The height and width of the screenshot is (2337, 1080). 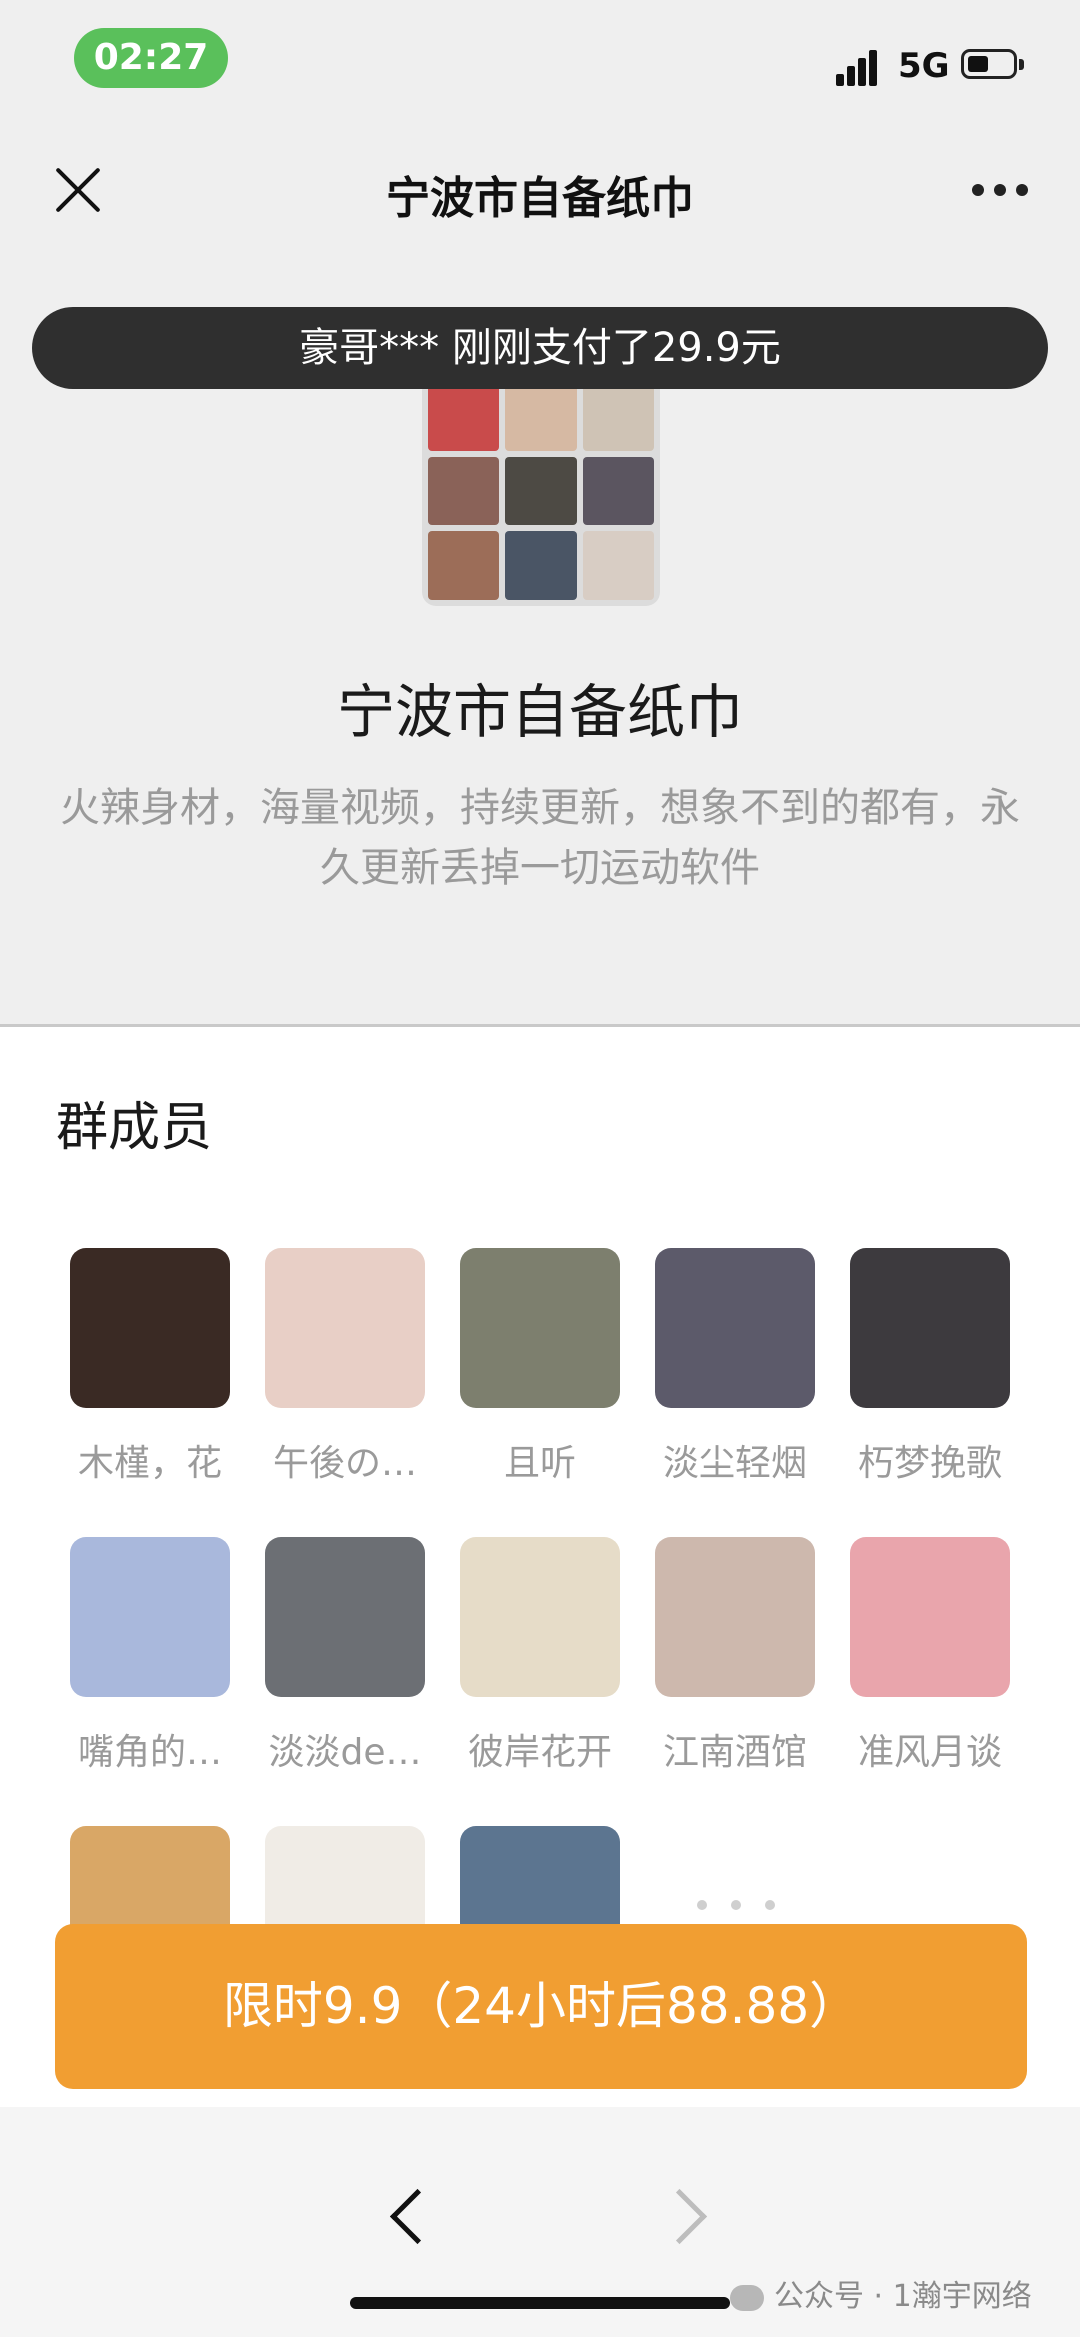 I want to click on watermark-text: 公众号 · 1瀚宇网络, so click(x=903, y=2296).